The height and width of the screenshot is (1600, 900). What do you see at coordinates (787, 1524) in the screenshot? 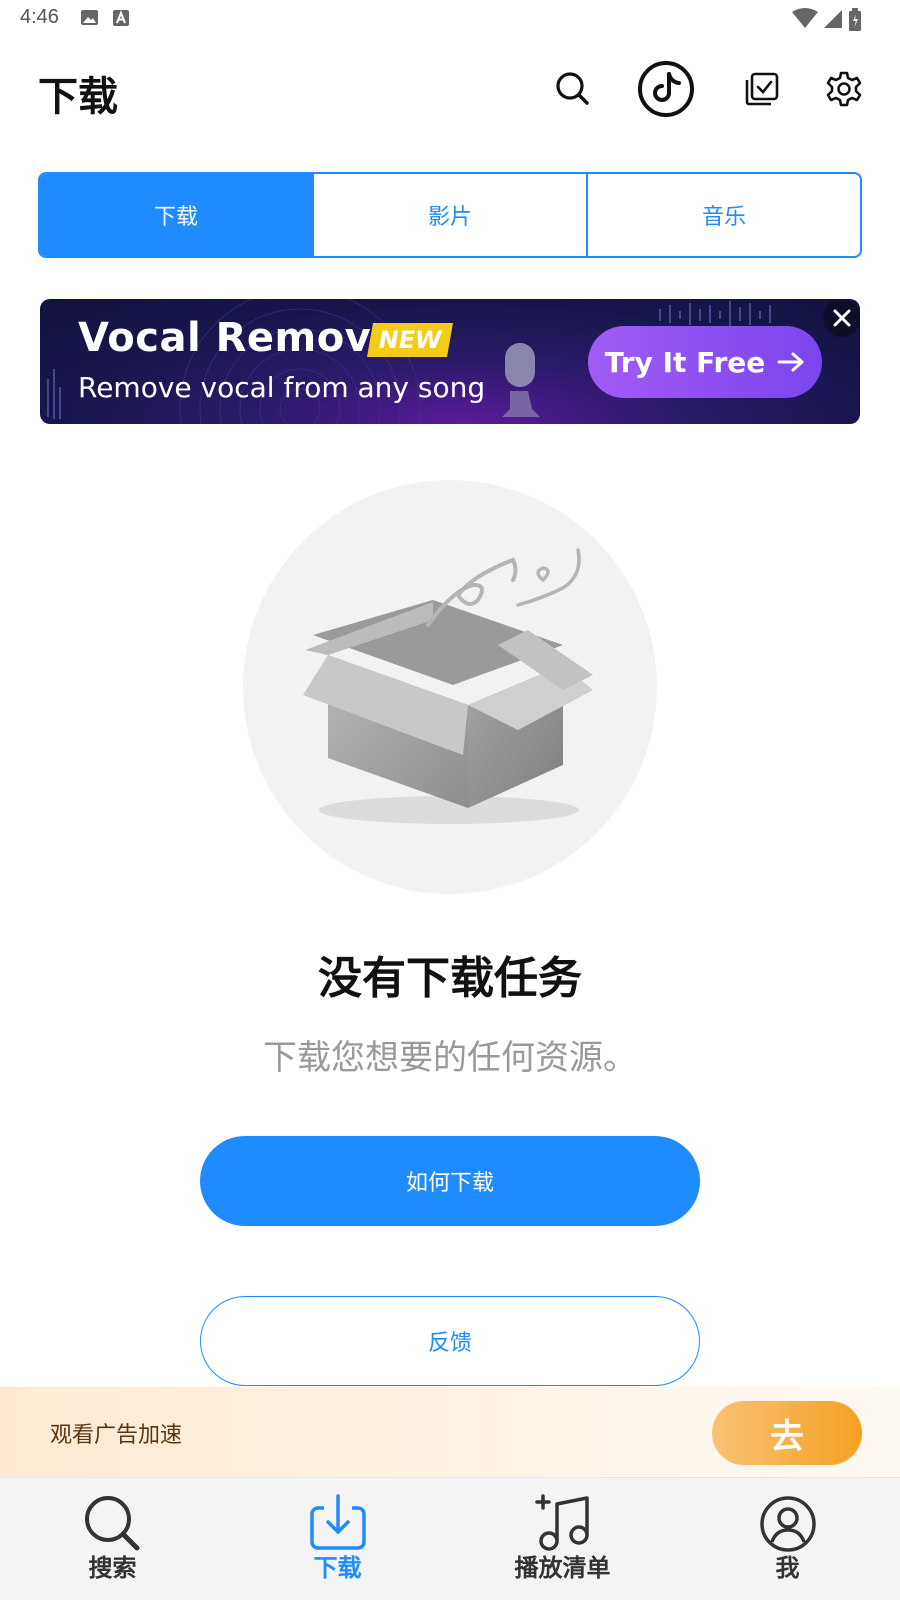
I see `profile-icon` at bounding box center [787, 1524].